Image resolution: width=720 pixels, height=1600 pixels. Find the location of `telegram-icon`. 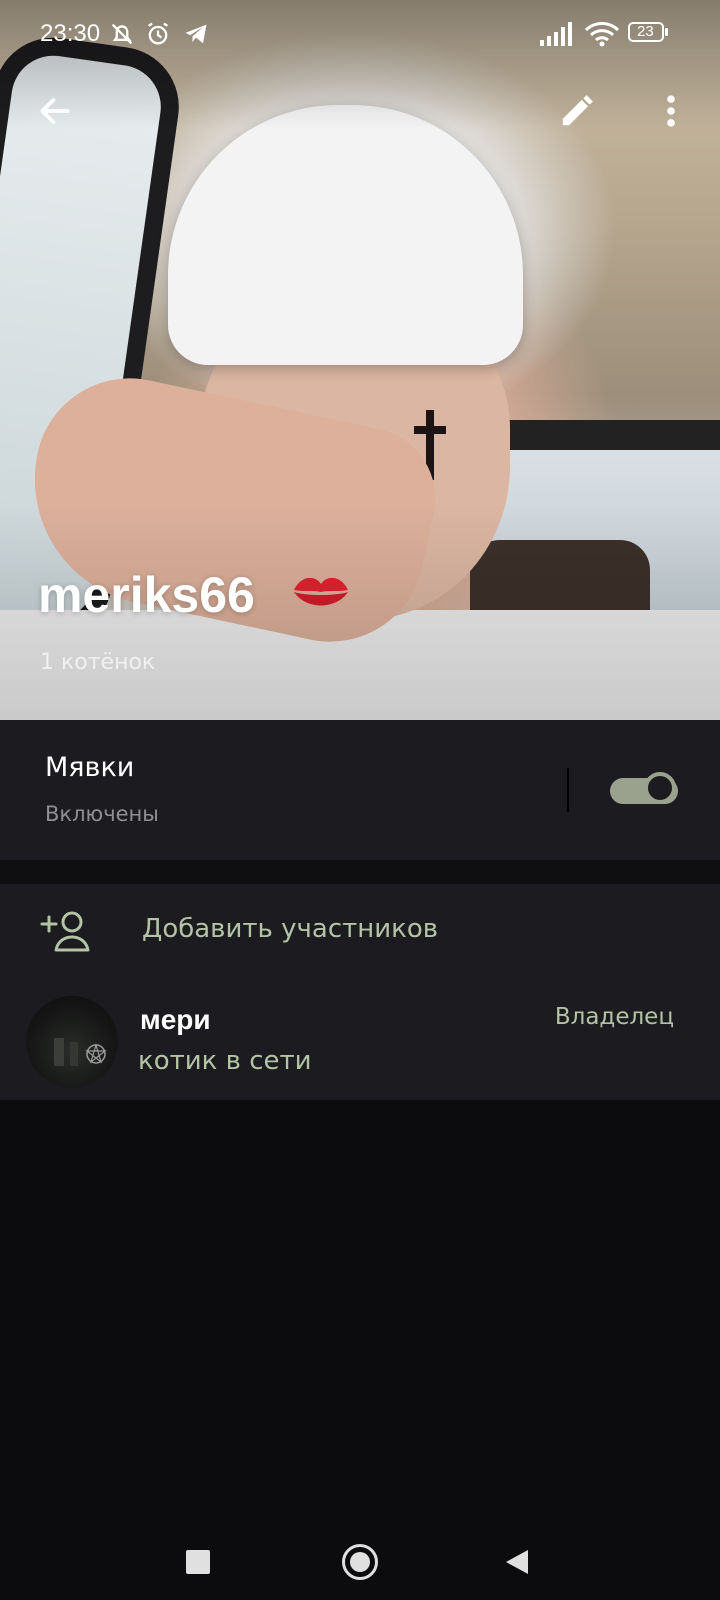

telegram-icon is located at coordinates (196, 34).